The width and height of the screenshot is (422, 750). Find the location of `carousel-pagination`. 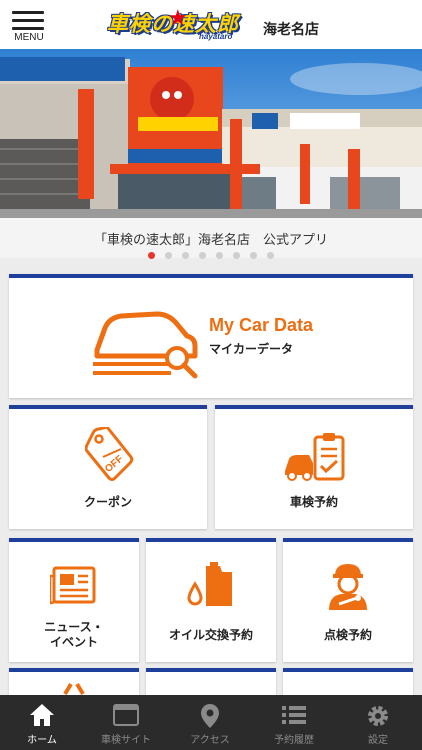

carousel-pagination is located at coordinates (211, 257).